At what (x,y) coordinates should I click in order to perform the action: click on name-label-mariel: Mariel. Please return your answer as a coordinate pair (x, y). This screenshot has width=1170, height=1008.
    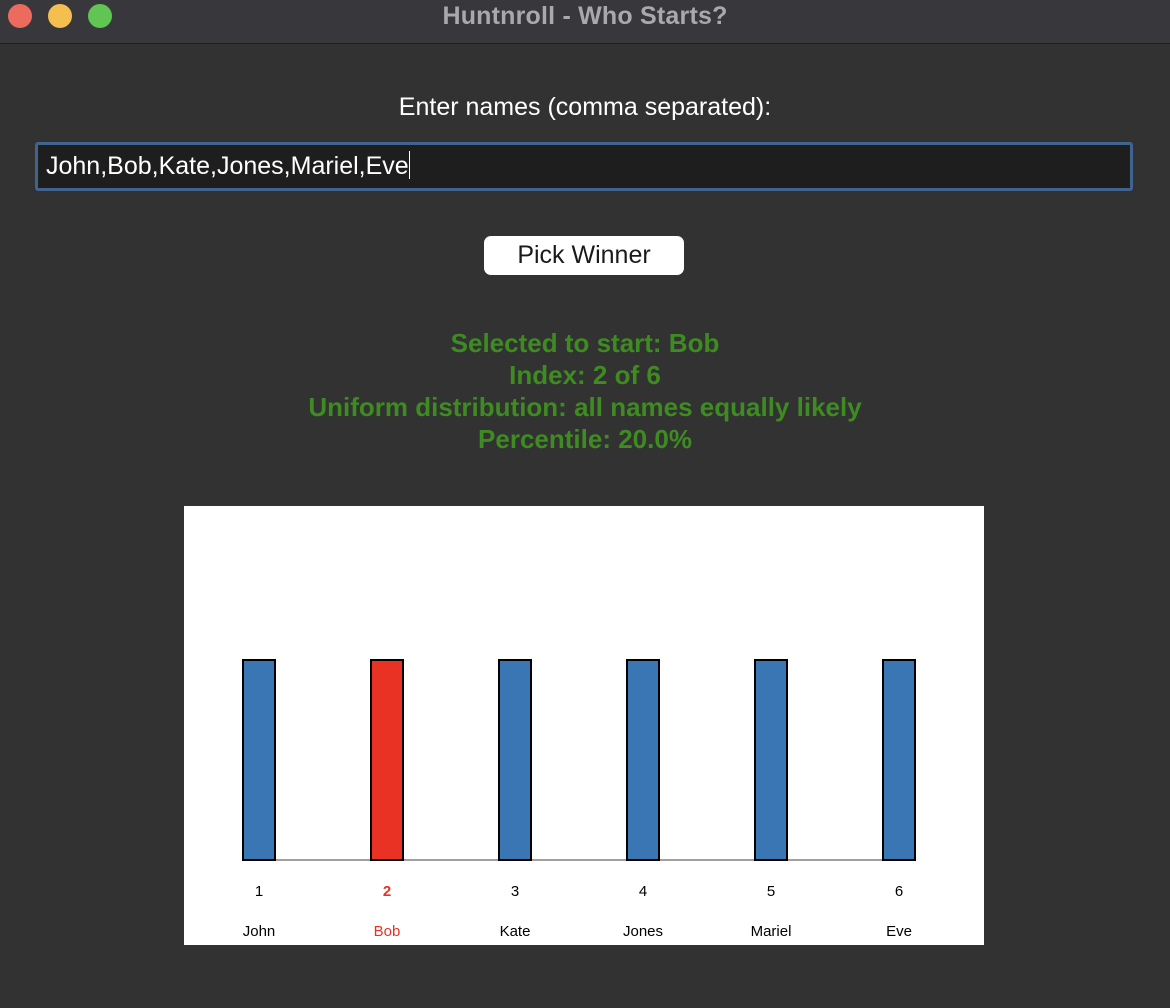
    Looking at the image, I should click on (771, 931).